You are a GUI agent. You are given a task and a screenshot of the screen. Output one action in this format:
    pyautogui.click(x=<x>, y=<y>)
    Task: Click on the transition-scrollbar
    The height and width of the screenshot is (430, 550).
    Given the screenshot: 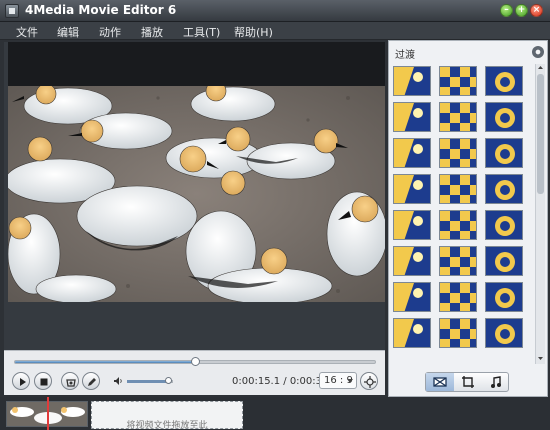 What is the action you would take?
    pyautogui.click(x=540, y=214)
    